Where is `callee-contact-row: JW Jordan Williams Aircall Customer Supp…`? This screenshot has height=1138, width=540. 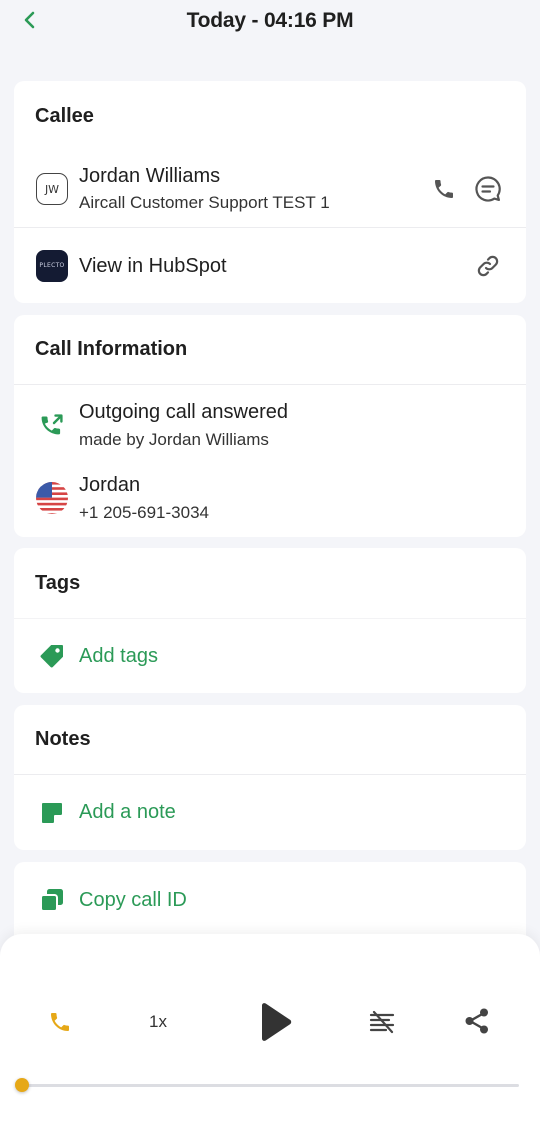 callee-contact-row: JW Jordan Williams Aircall Customer Supp… is located at coordinates (270, 189).